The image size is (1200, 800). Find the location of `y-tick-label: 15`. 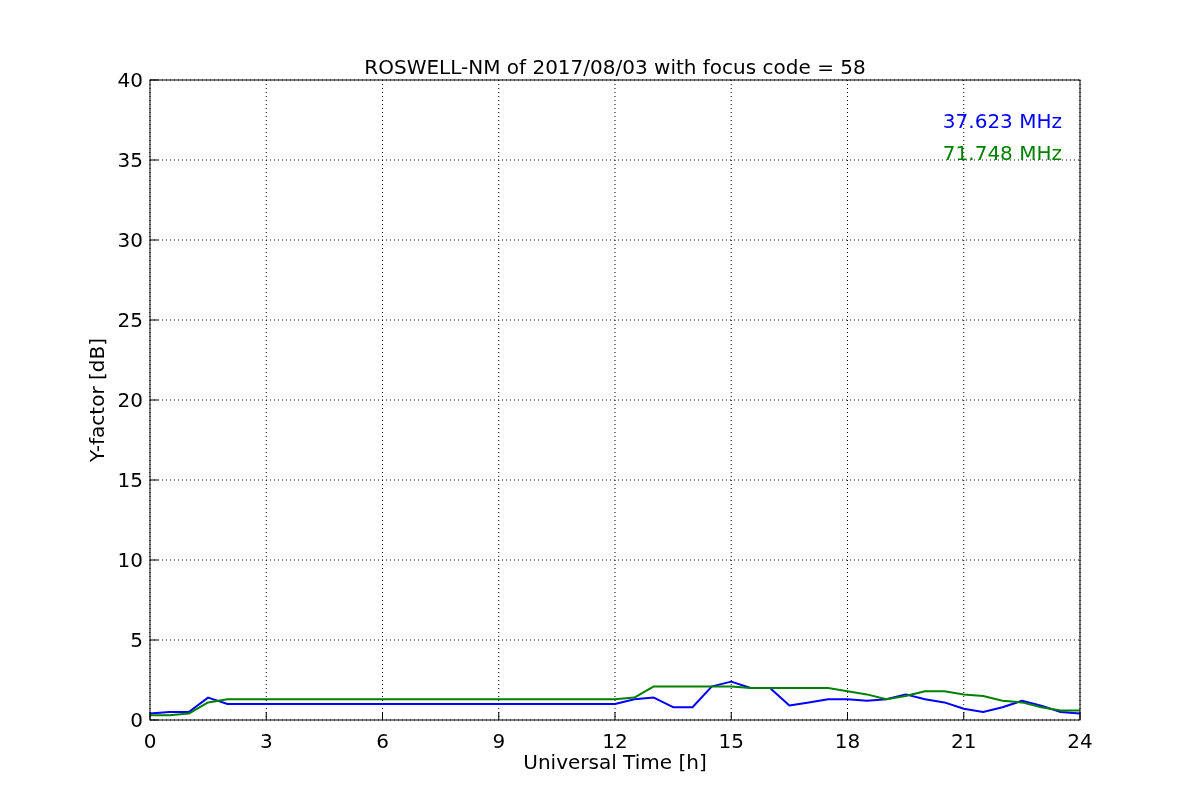

y-tick-label: 15 is located at coordinates (130, 480).